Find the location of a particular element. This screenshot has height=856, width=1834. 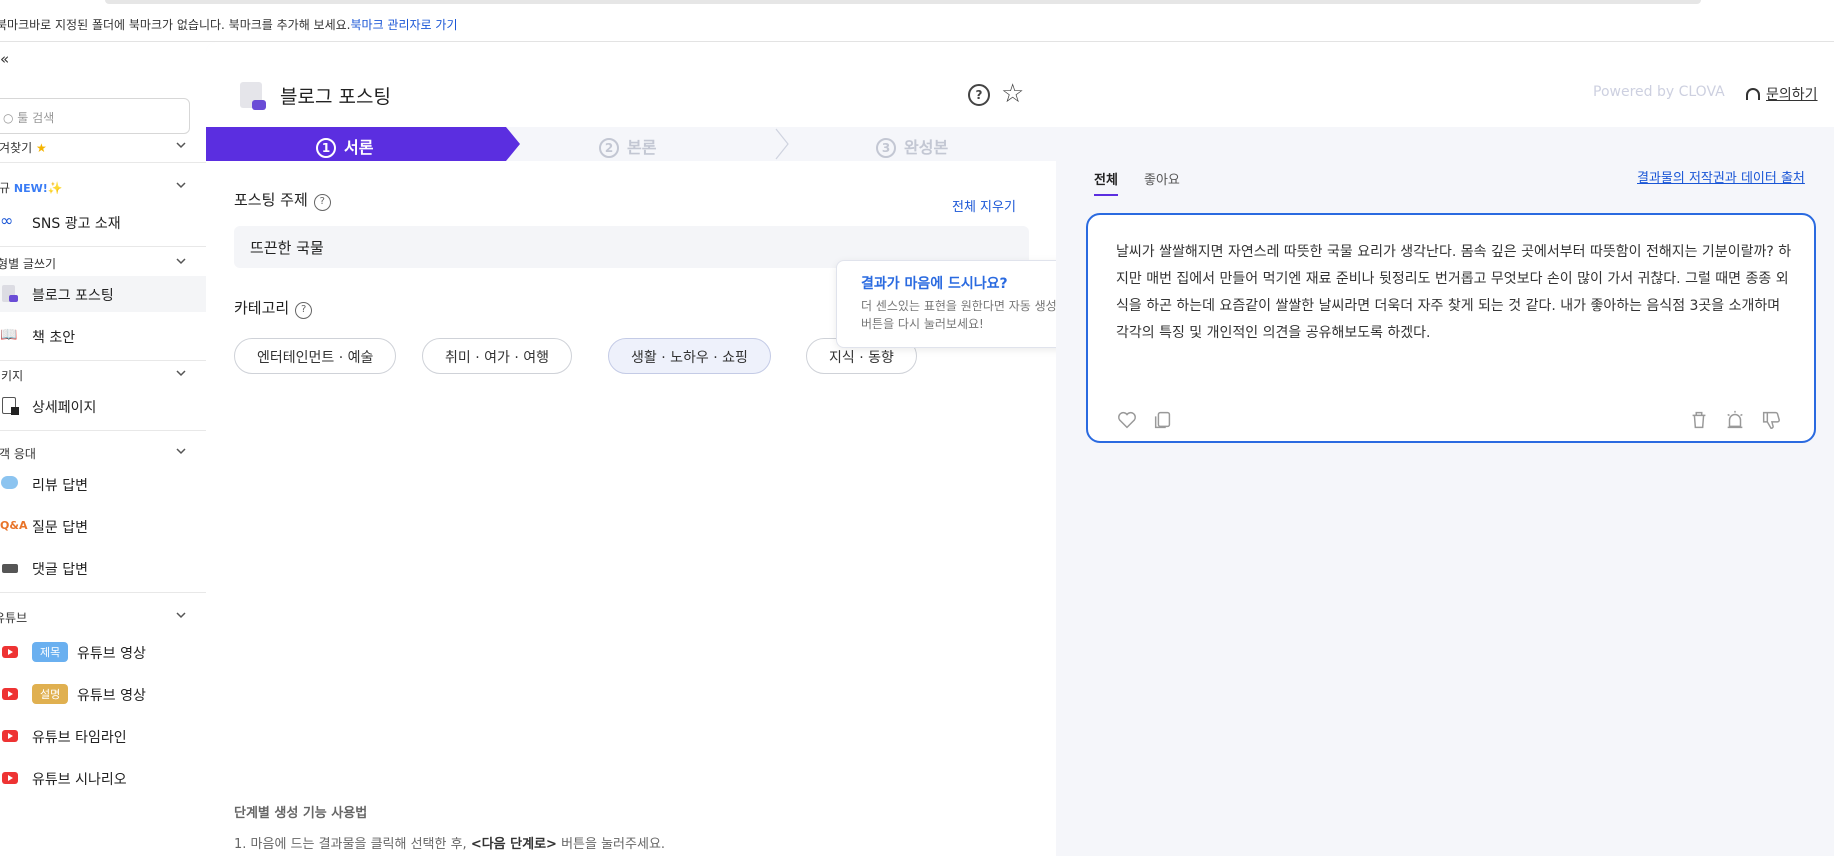

step-2: 2 본론 is located at coordinates (627, 146).